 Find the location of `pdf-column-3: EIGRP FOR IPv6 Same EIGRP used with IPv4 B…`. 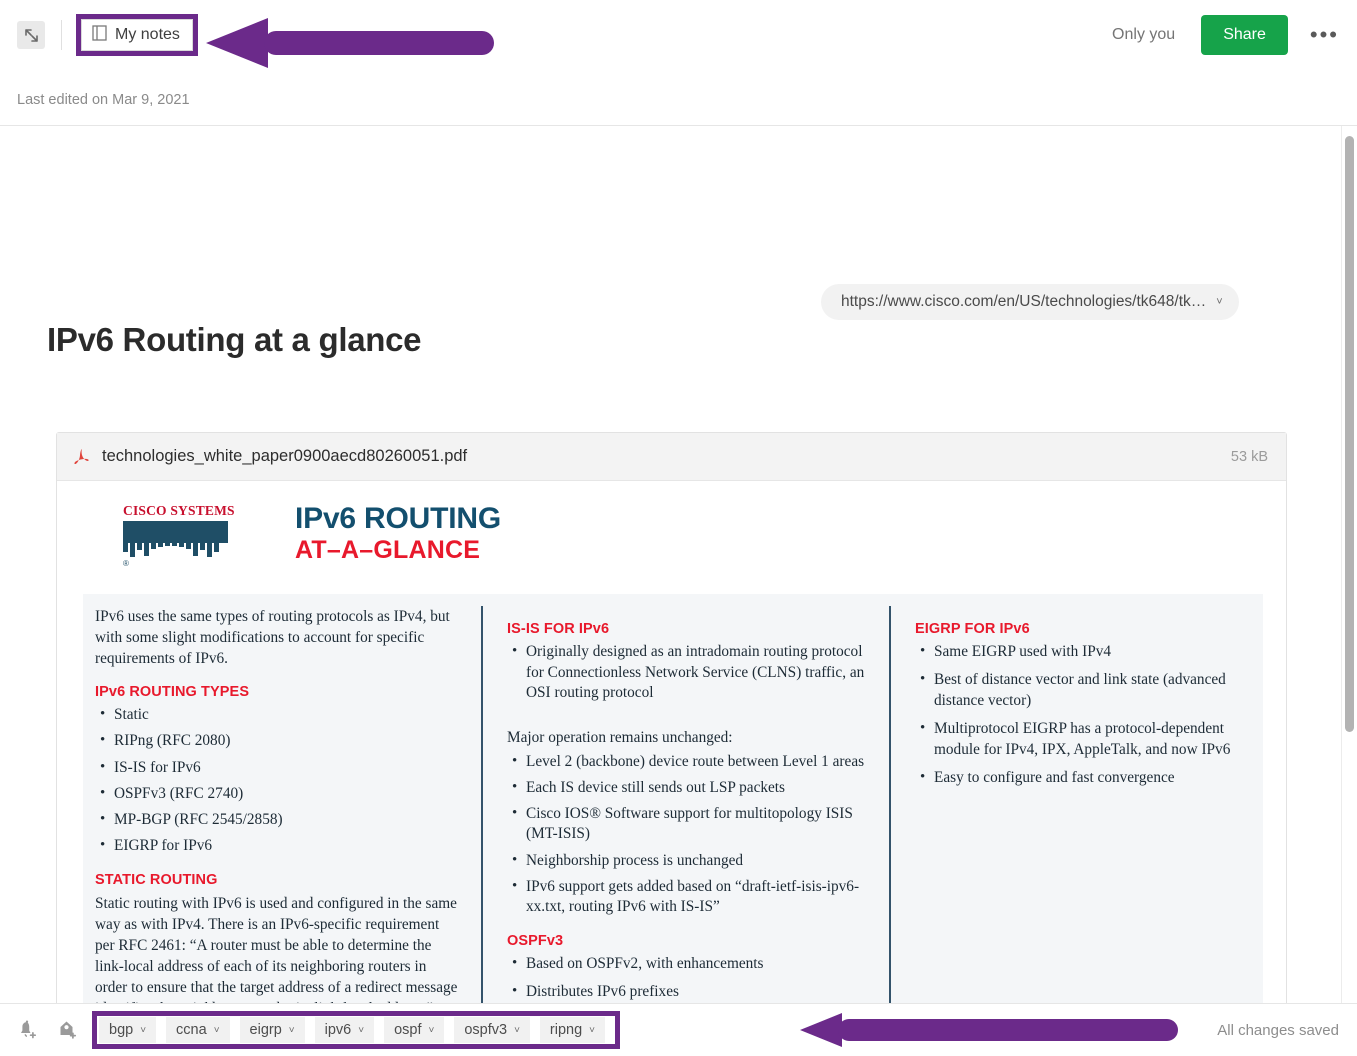

pdf-column-3: EIGRP FOR IPv6 Same EIGRP used with IPv4 B… is located at coordinates (1077, 805).